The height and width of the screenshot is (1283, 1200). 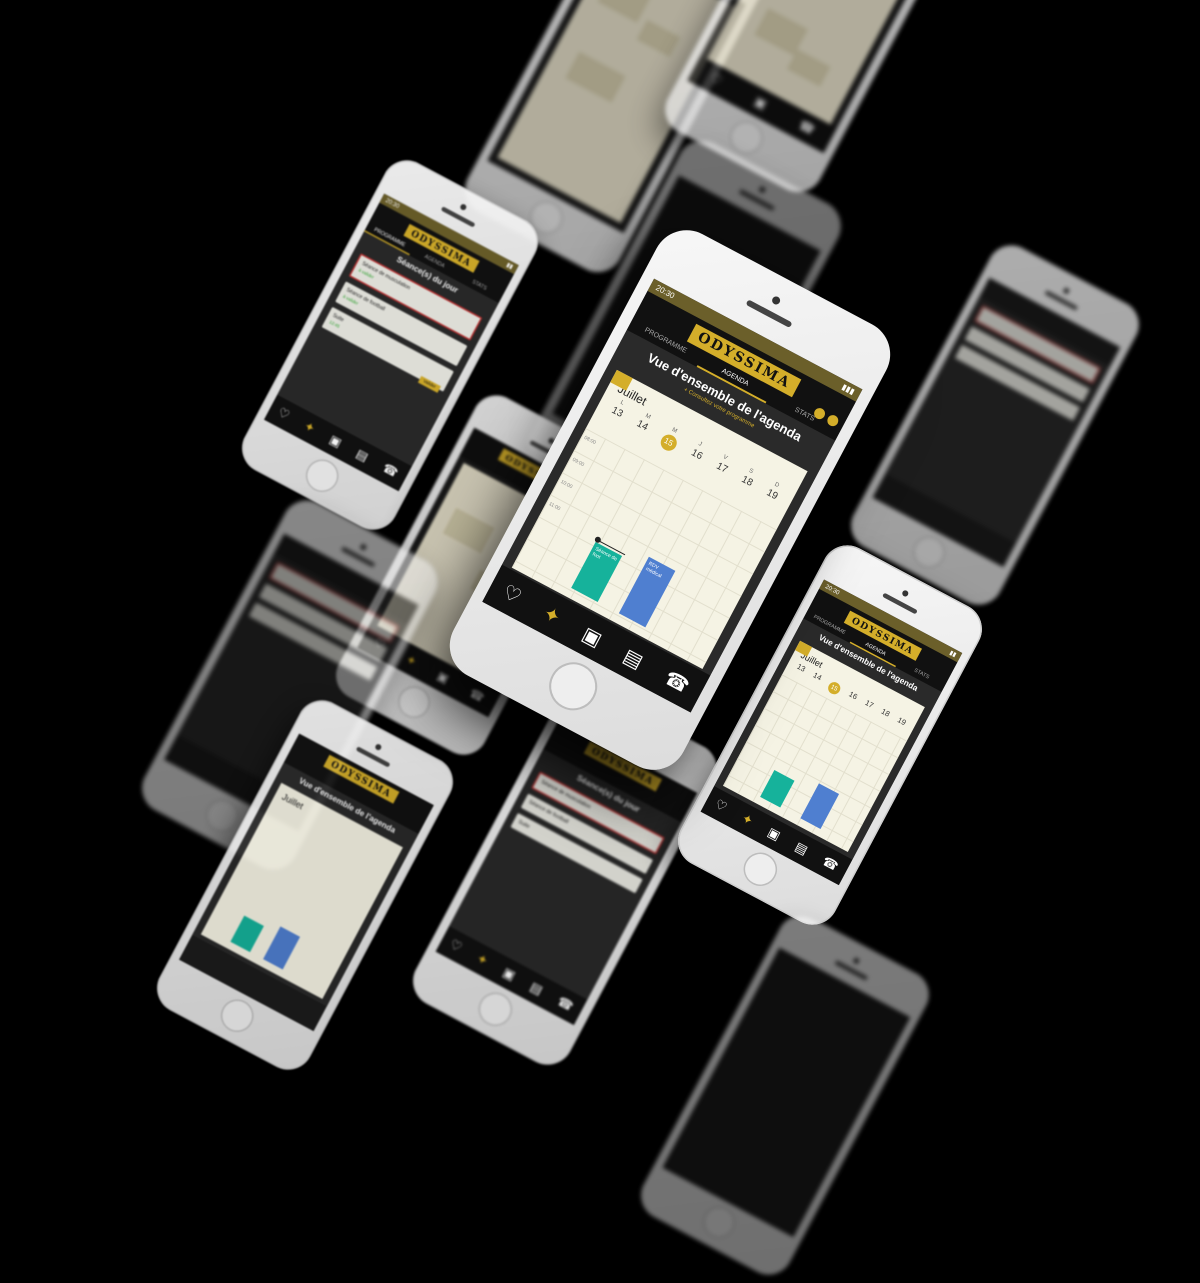 What do you see at coordinates (653, 570) in the screenshot?
I see `event-label: RDV médical` at bounding box center [653, 570].